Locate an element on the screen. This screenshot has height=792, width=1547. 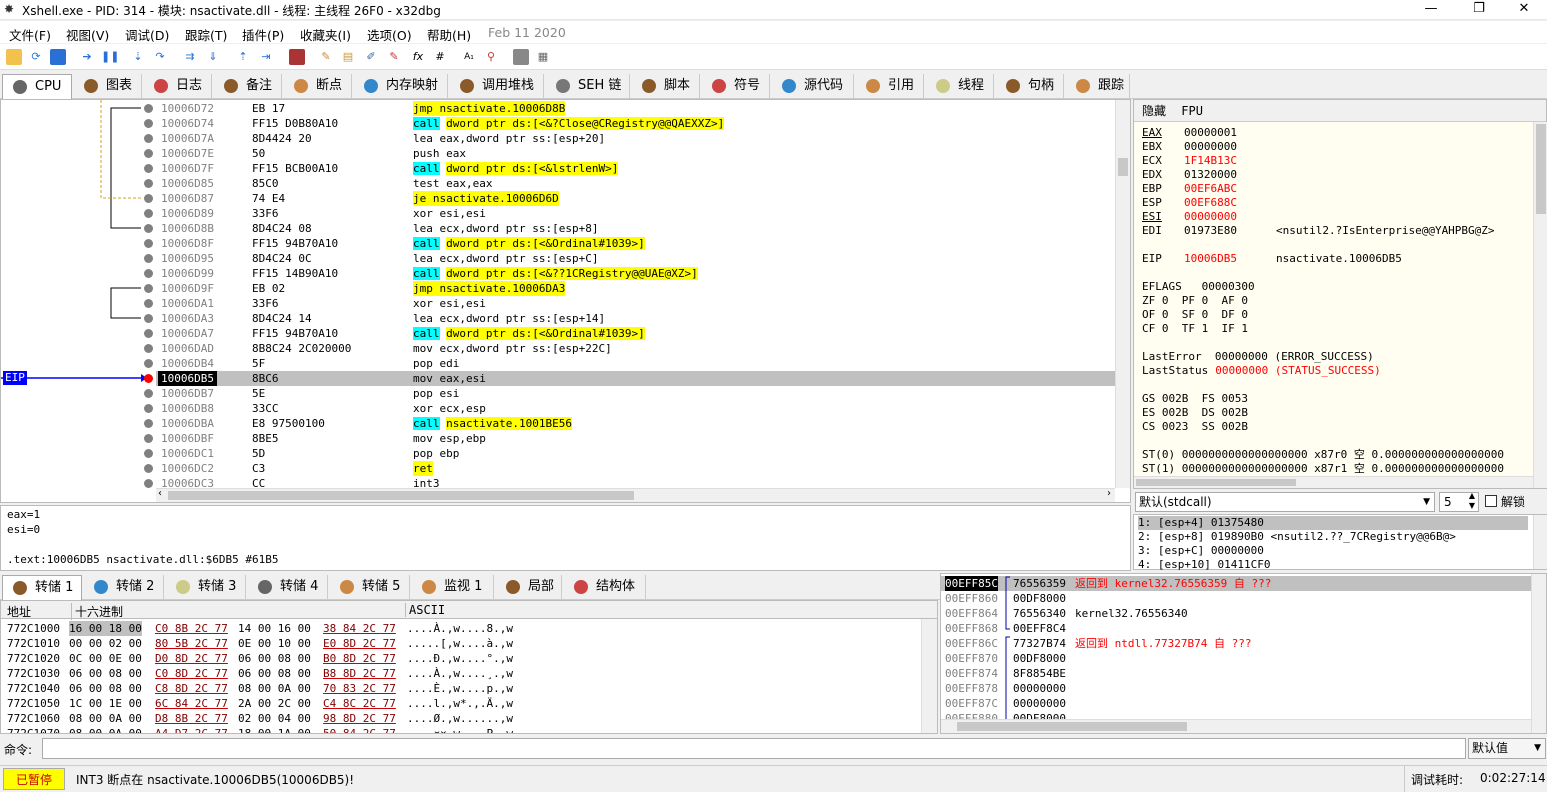
stack-hscroll is located at coordinates (1236, 726).